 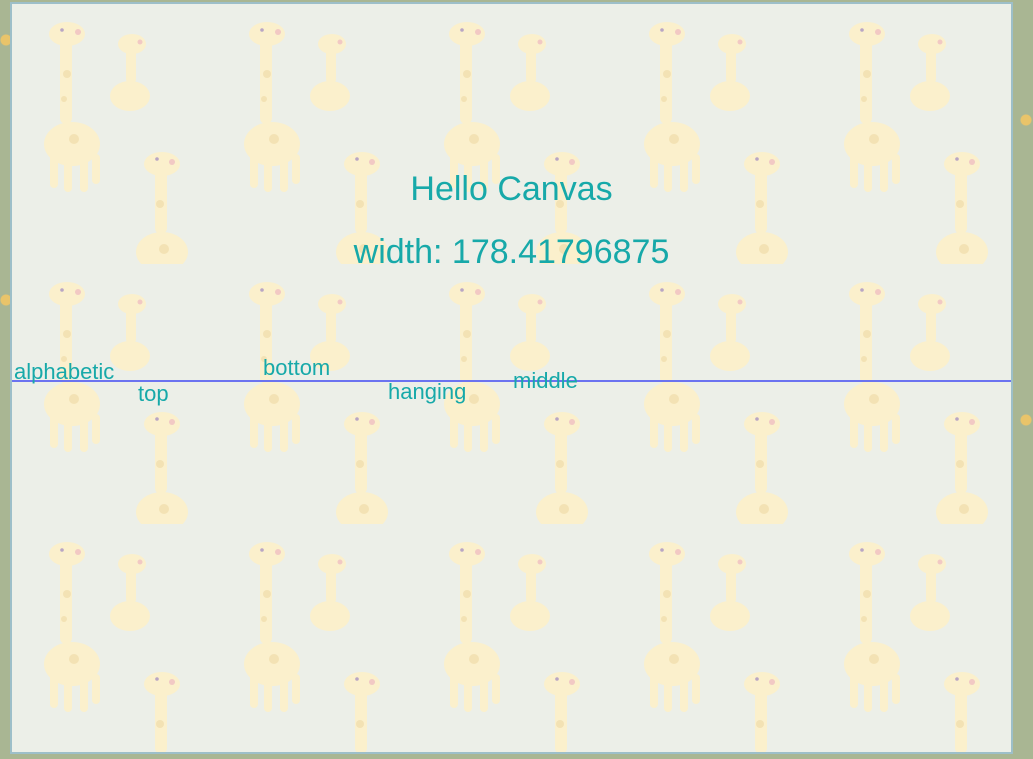 I want to click on label-middle: middle, so click(x=545, y=380).